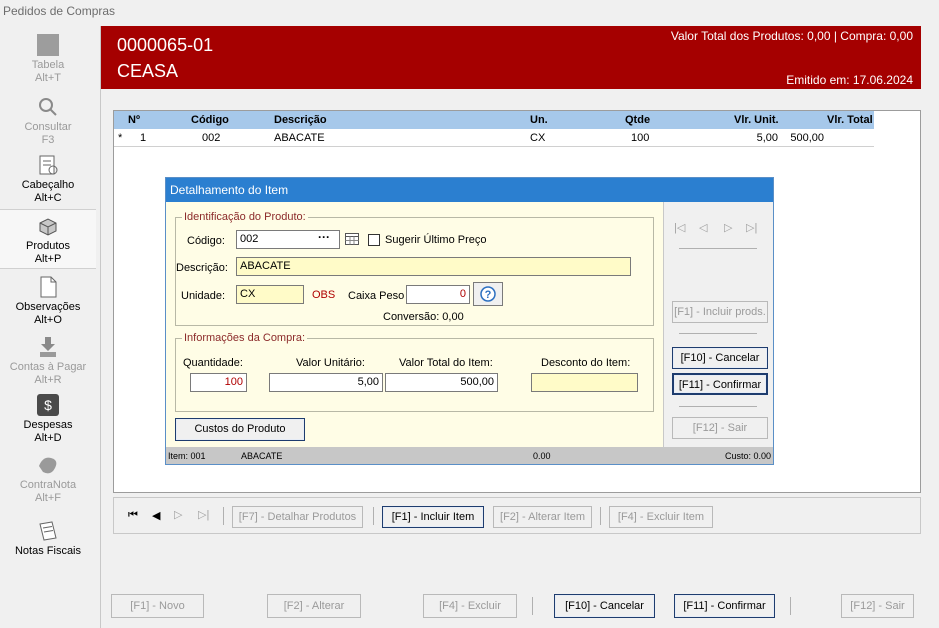 The height and width of the screenshot is (628, 939). I want to click on sidebar-item-label: Consultar, so click(48, 127).